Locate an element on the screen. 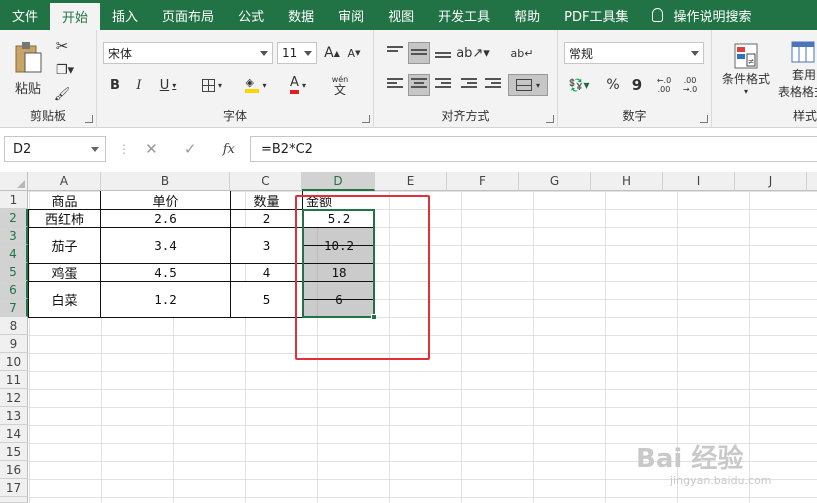 The image size is (817, 503). font-name-select: 宋体 is located at coordinates (188, 53).